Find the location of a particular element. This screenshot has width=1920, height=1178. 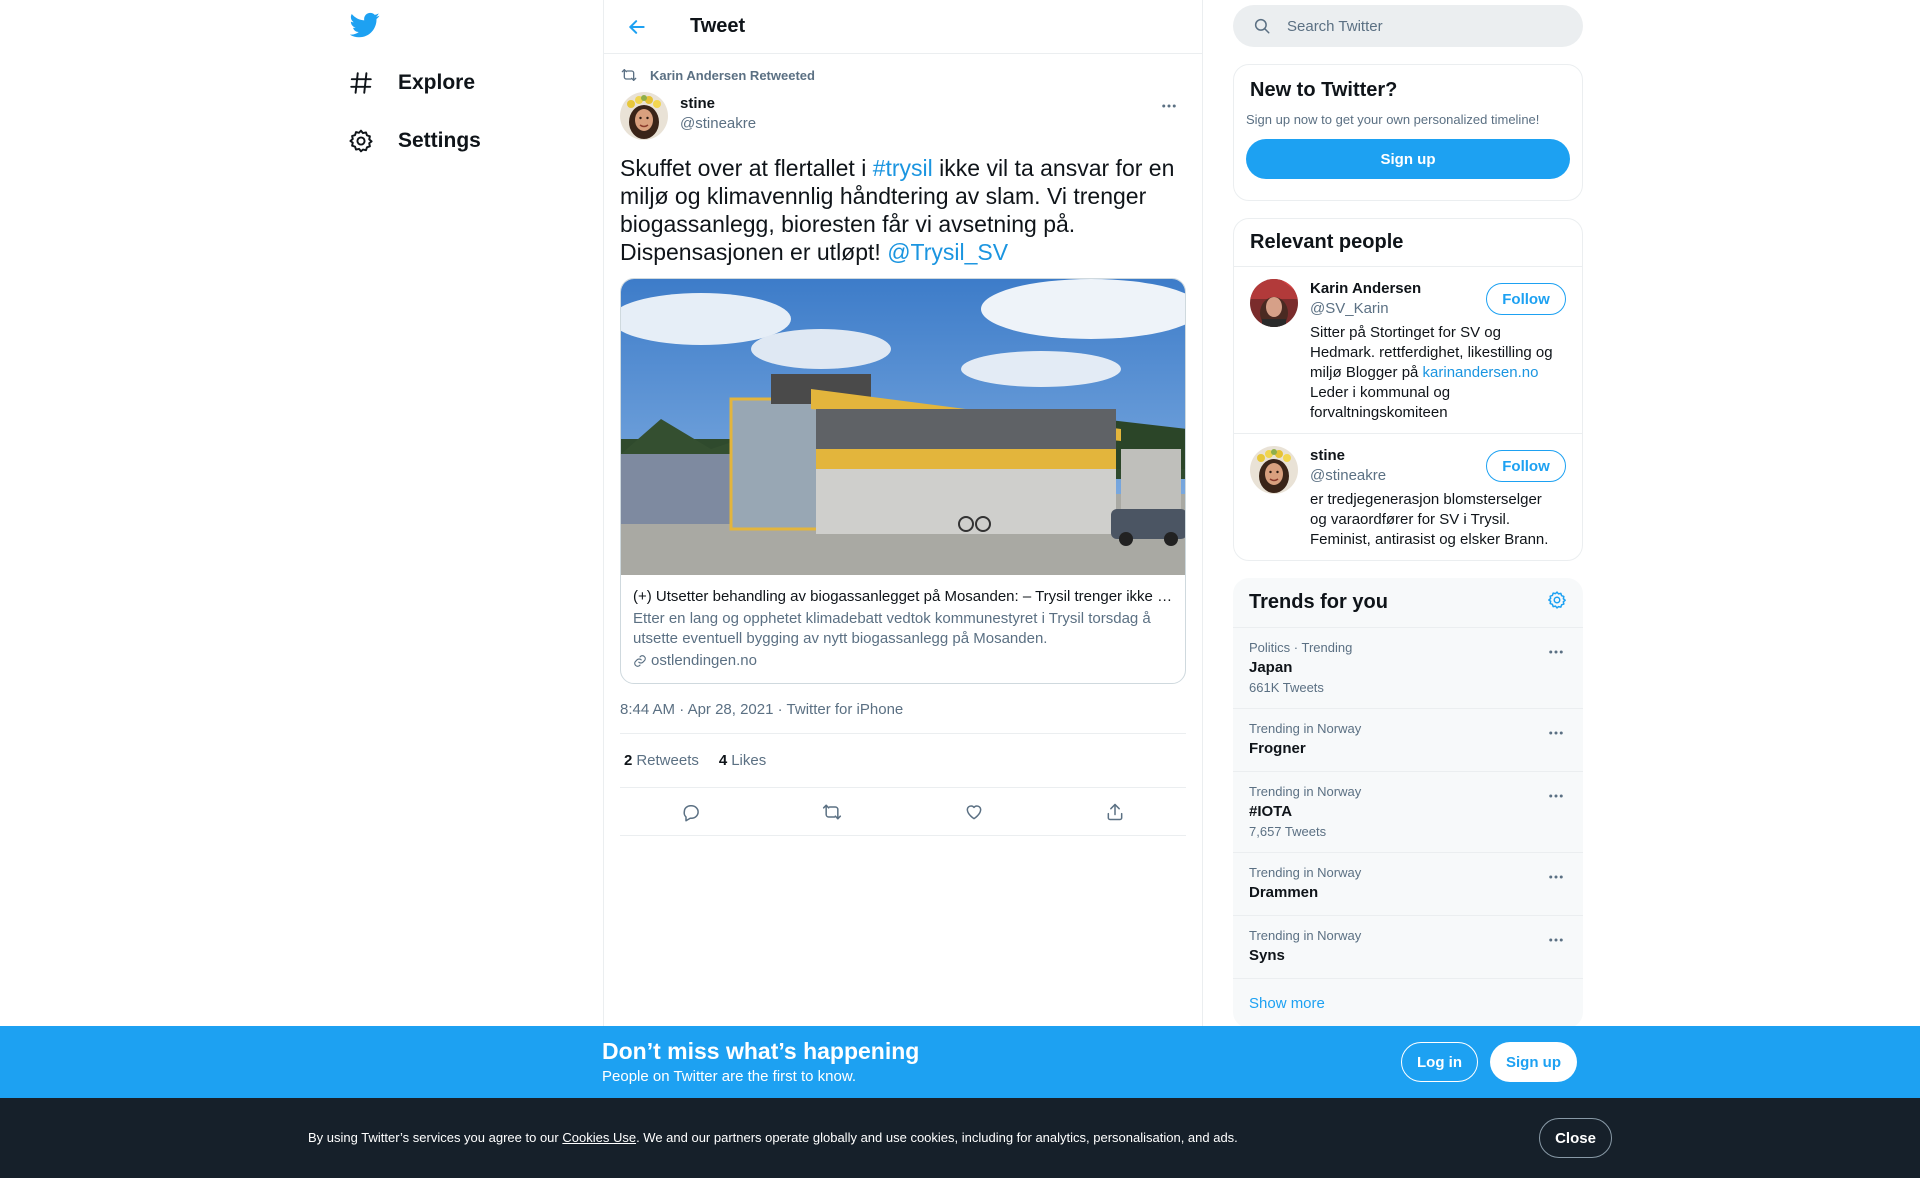

close-button: Close is located at coordinates (1575, 1138).